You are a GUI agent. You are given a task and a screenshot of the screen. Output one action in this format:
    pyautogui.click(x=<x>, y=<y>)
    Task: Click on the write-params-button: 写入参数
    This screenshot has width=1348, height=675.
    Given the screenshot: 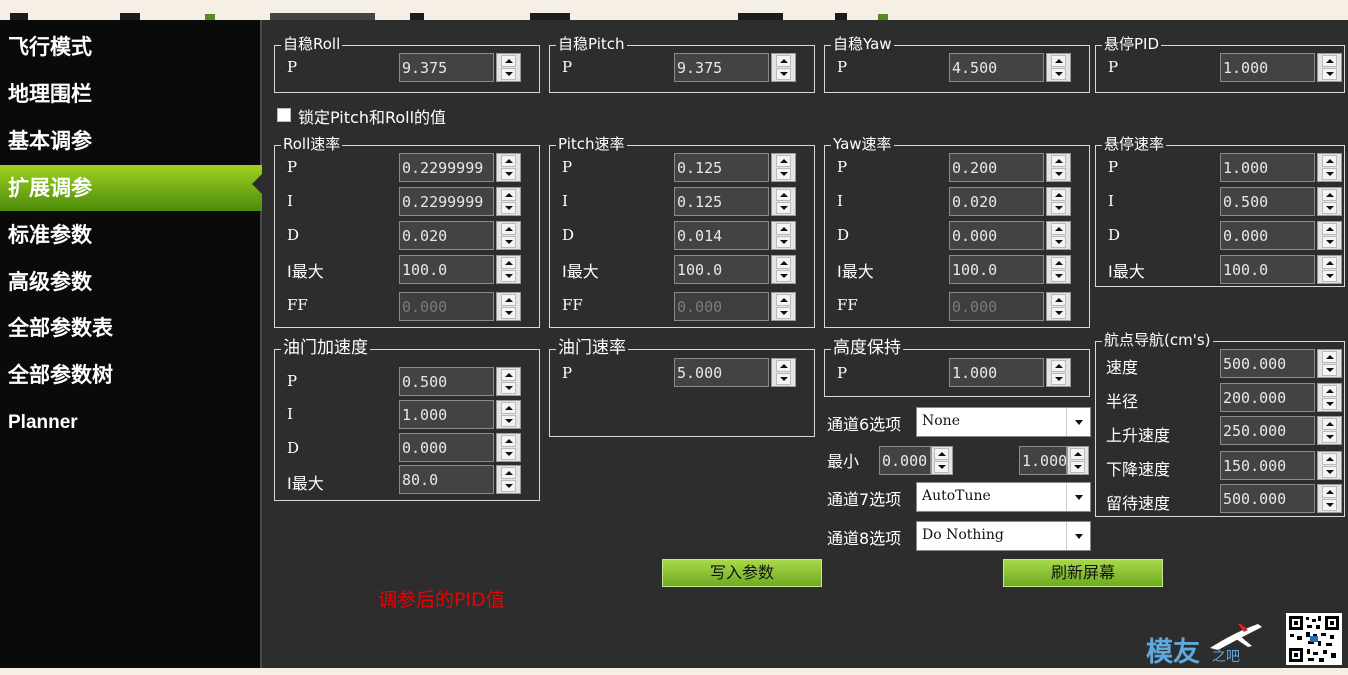 What is the action you would take?
    pyautogui.click(x=742, y=573)
    